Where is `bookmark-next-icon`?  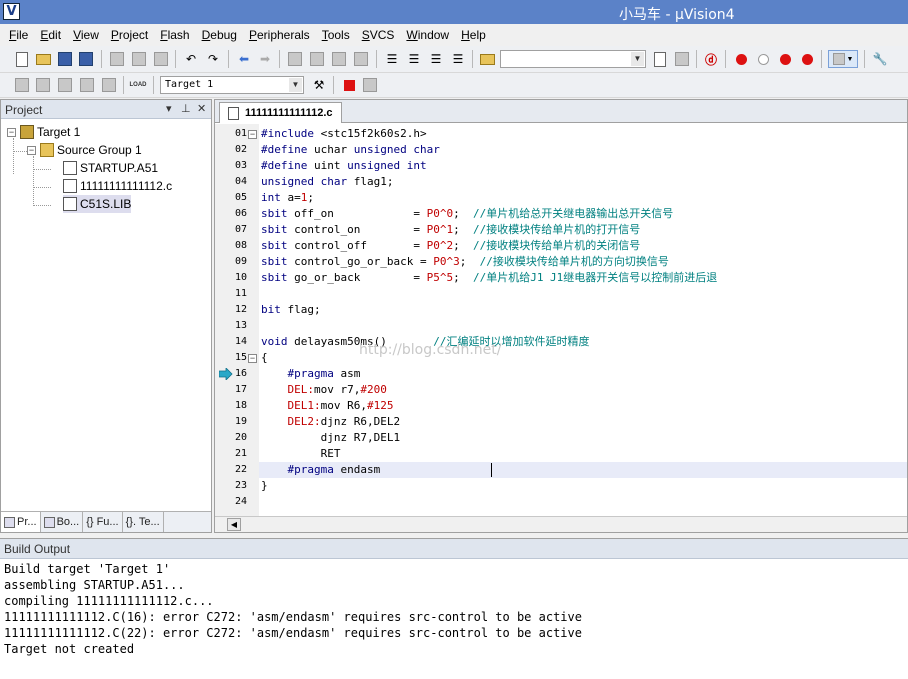
bookmark-next-icon is located at coordinates (339, 59).